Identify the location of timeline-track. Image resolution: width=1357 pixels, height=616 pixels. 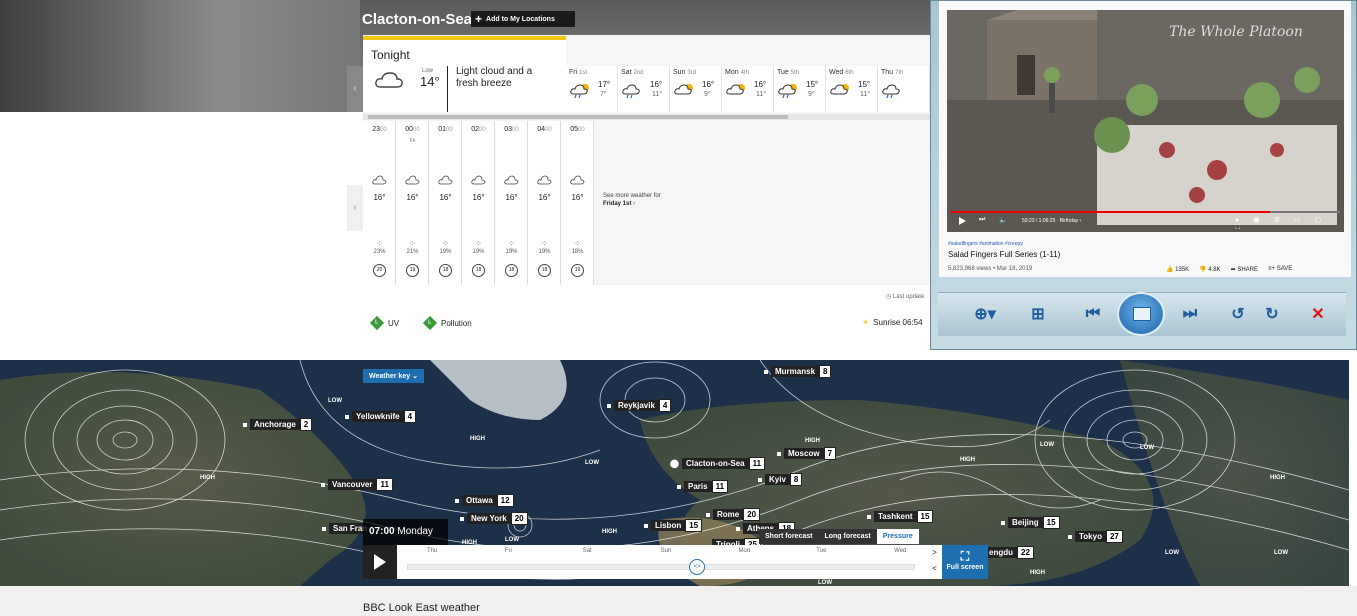
(661, 567).